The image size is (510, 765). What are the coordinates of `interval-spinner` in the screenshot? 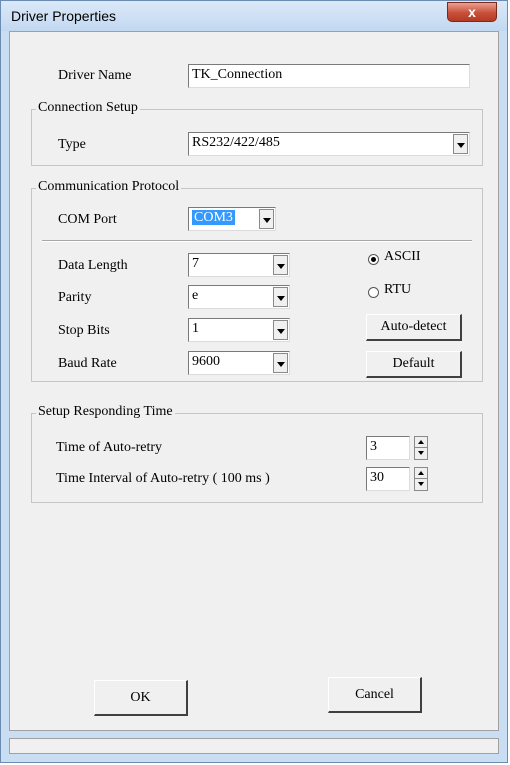 It's located at (421, 479).